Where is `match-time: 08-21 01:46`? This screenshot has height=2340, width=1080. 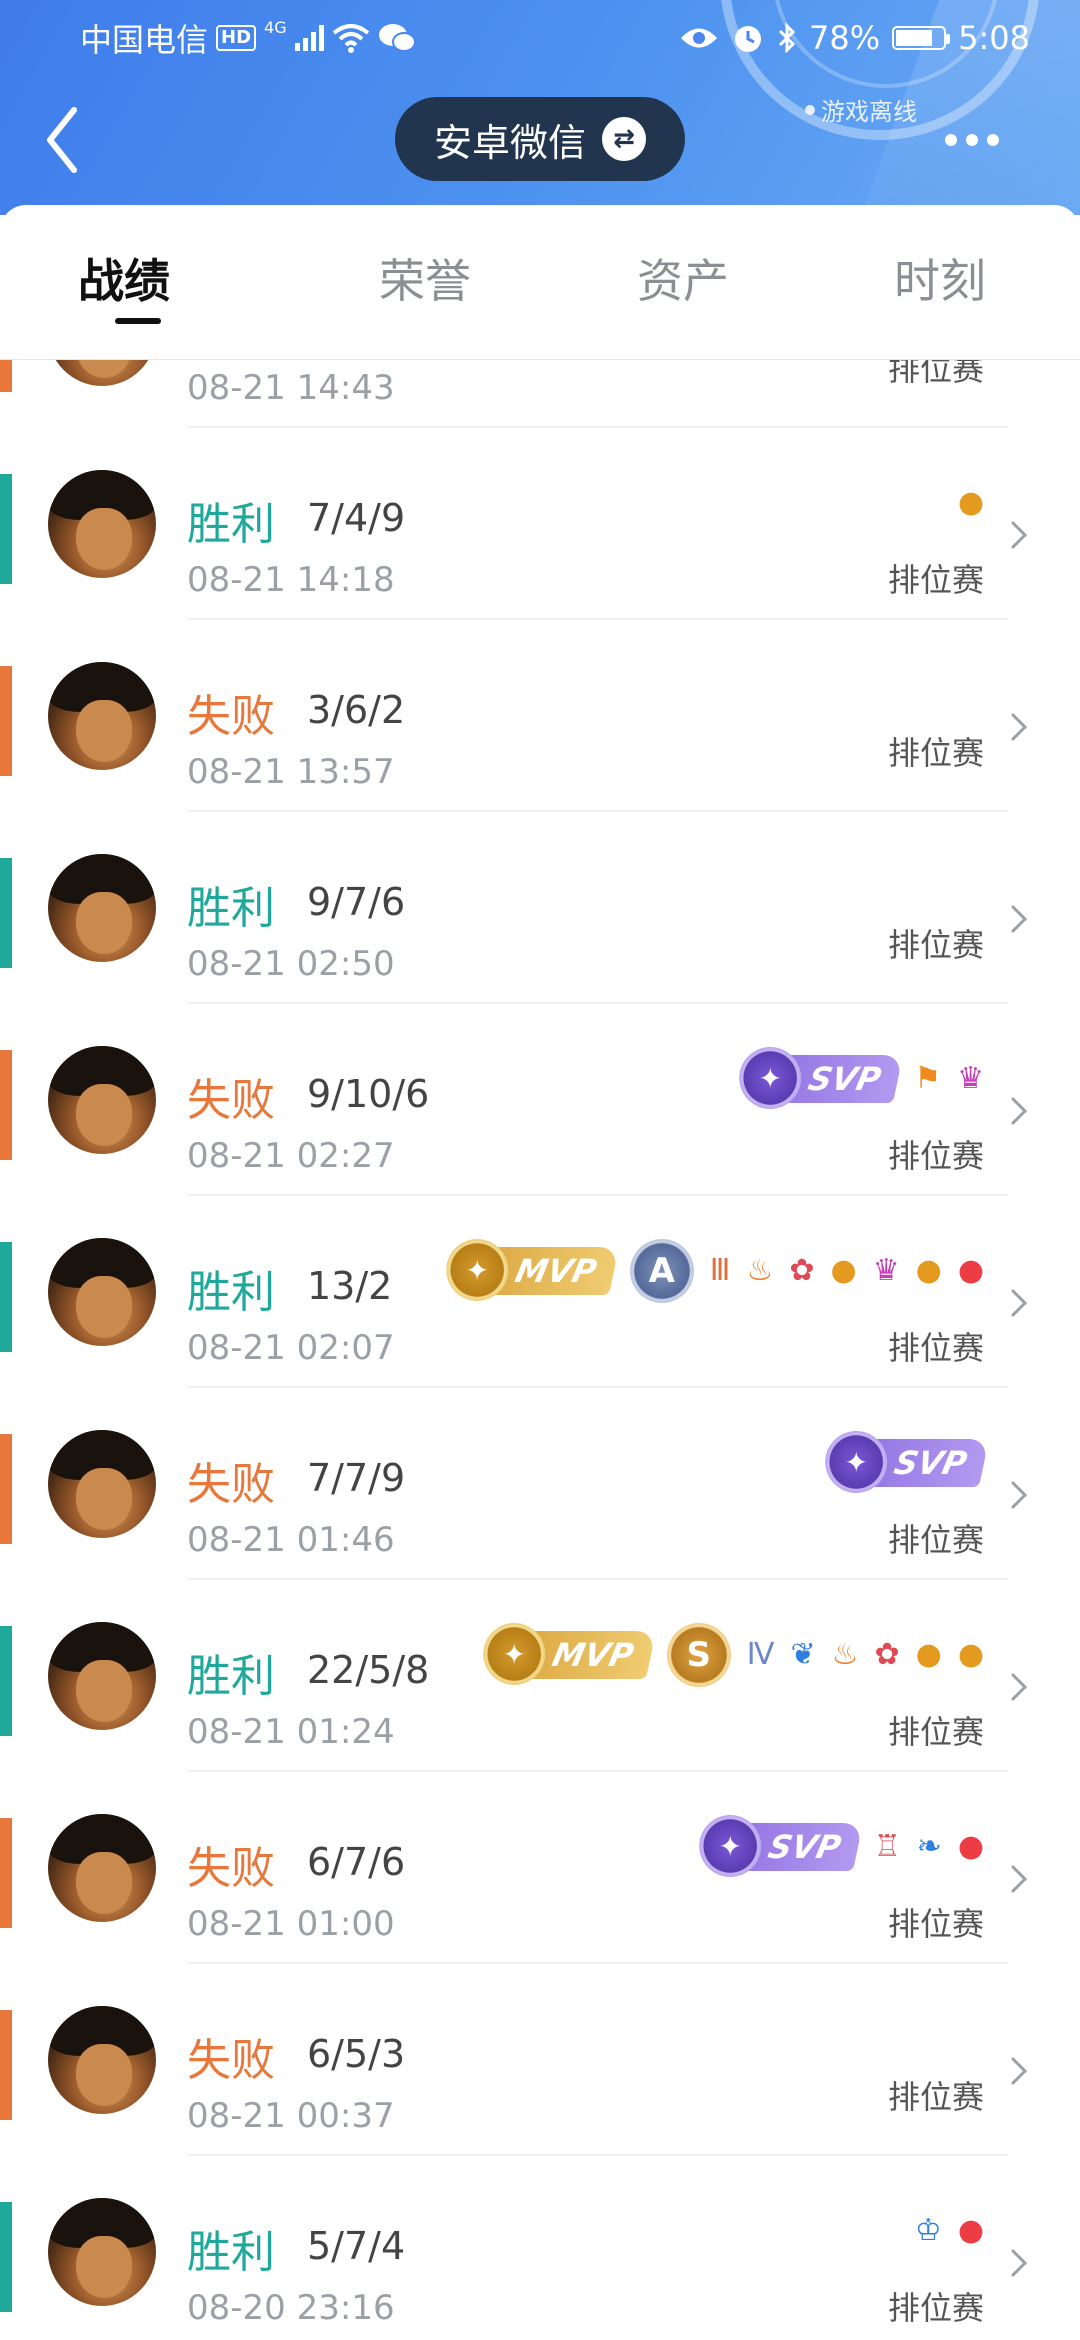
match-time: 08-21 01:46 is located at coordinates (291, 1540).